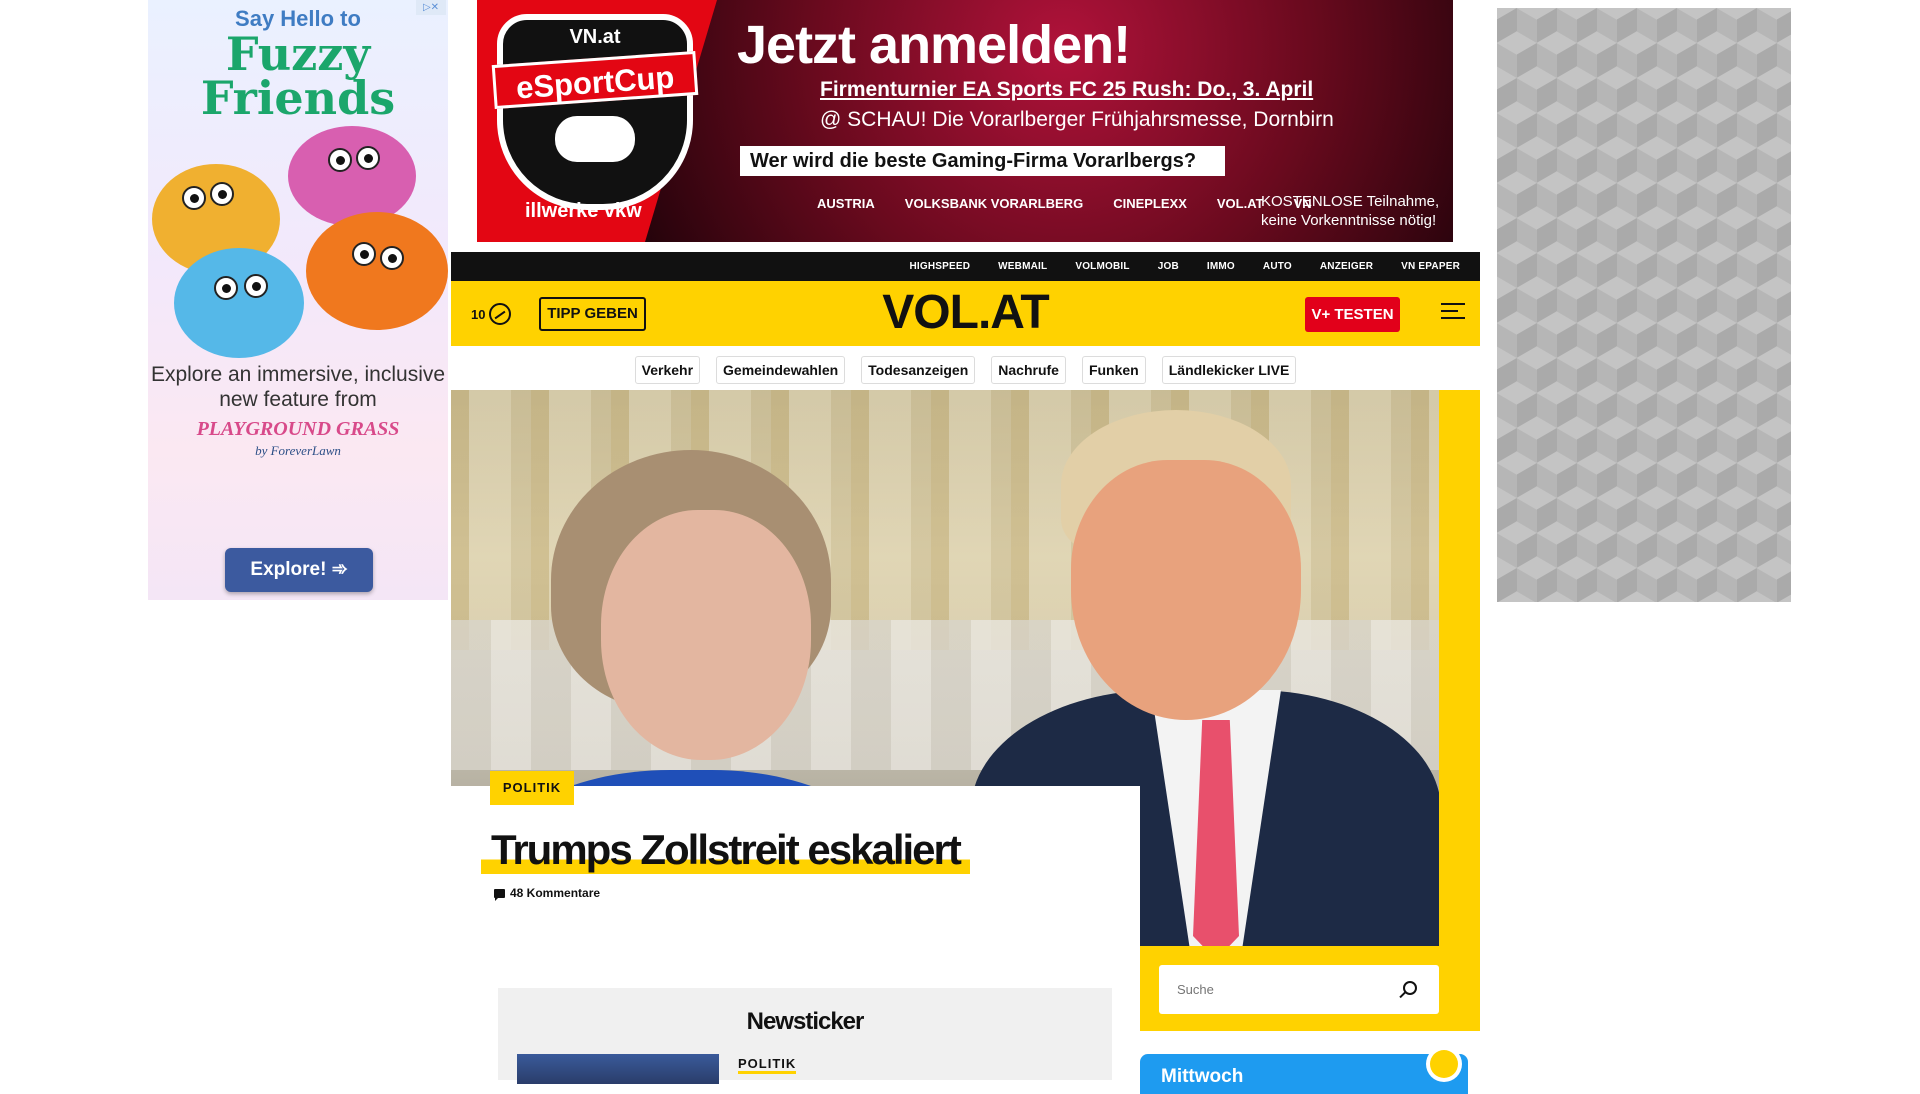 The width and height of the screenshot is (1920, 1094). I want to click on category-verkehr: Verkehr, so click(667, 370).